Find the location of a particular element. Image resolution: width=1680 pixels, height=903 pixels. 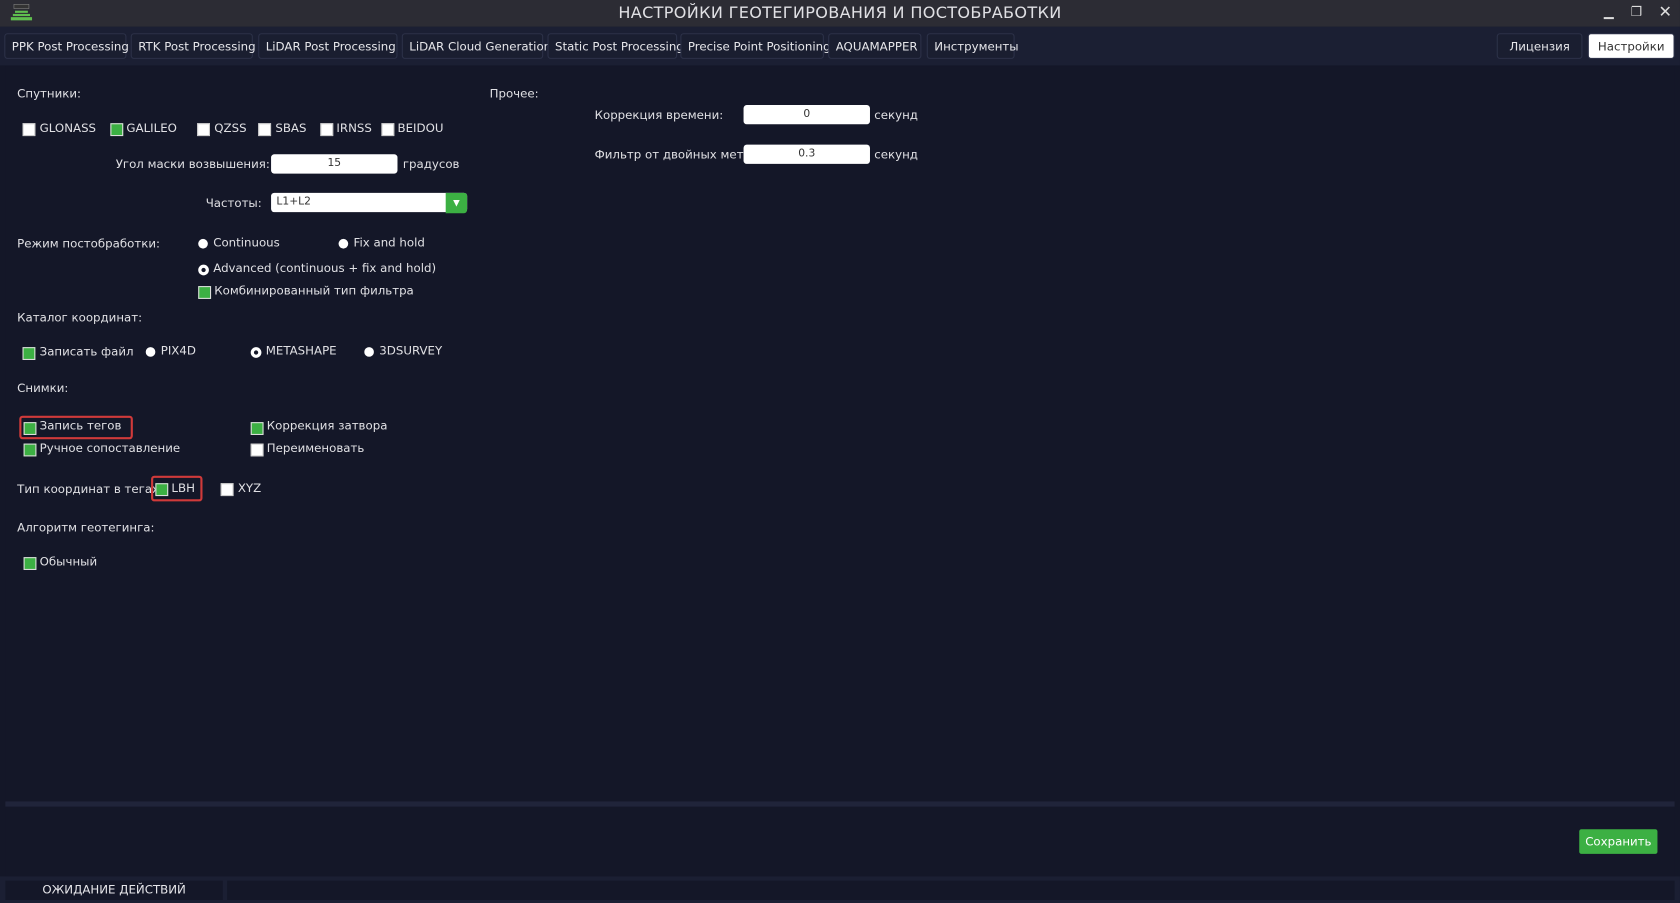

tab-aquamapper: AQUAMAPPER is located at coordinates (875, 46).